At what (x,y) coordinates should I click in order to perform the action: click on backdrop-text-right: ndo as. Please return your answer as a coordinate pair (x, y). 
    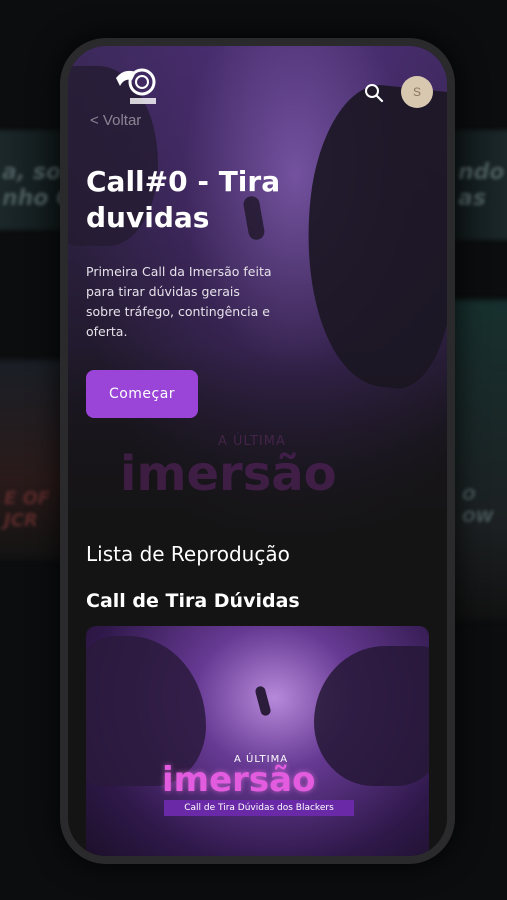
    Looking at the image, I should click on (481, 185).